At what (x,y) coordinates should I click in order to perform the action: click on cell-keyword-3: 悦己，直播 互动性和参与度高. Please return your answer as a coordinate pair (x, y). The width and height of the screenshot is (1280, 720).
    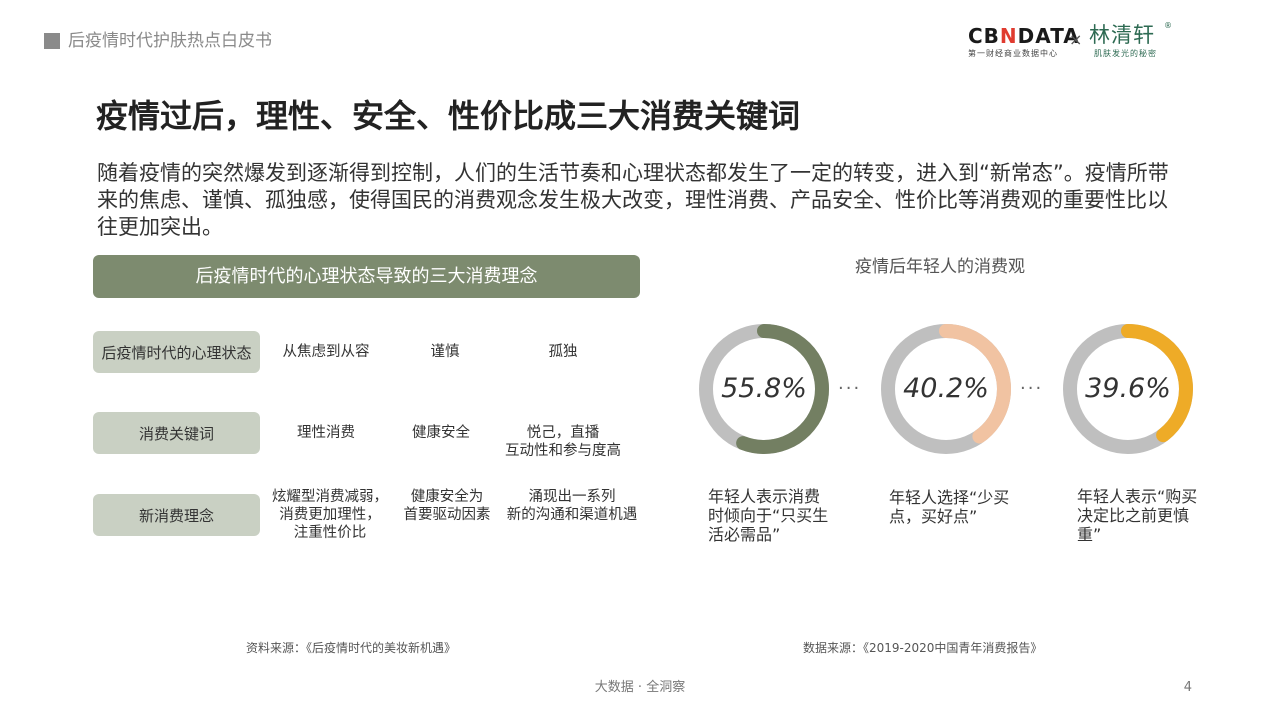
    Looking at the image, I should click on (563, 442).